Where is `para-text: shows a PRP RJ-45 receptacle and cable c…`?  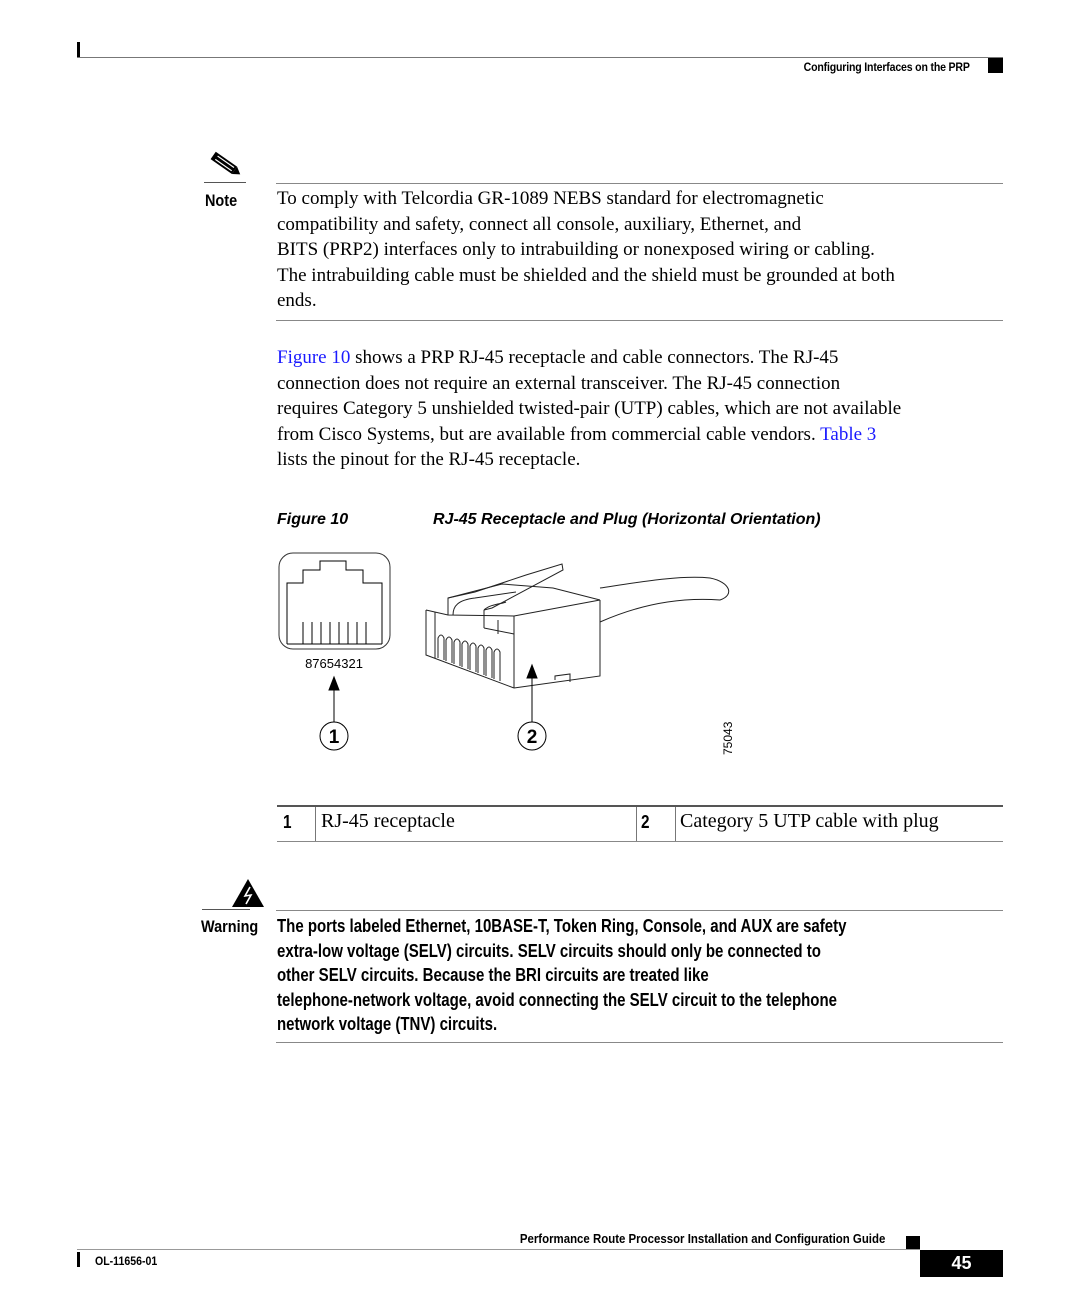
para-text: shows a PRP RJ-45 receptacle and cable c… is located at coordinates (594, 357).